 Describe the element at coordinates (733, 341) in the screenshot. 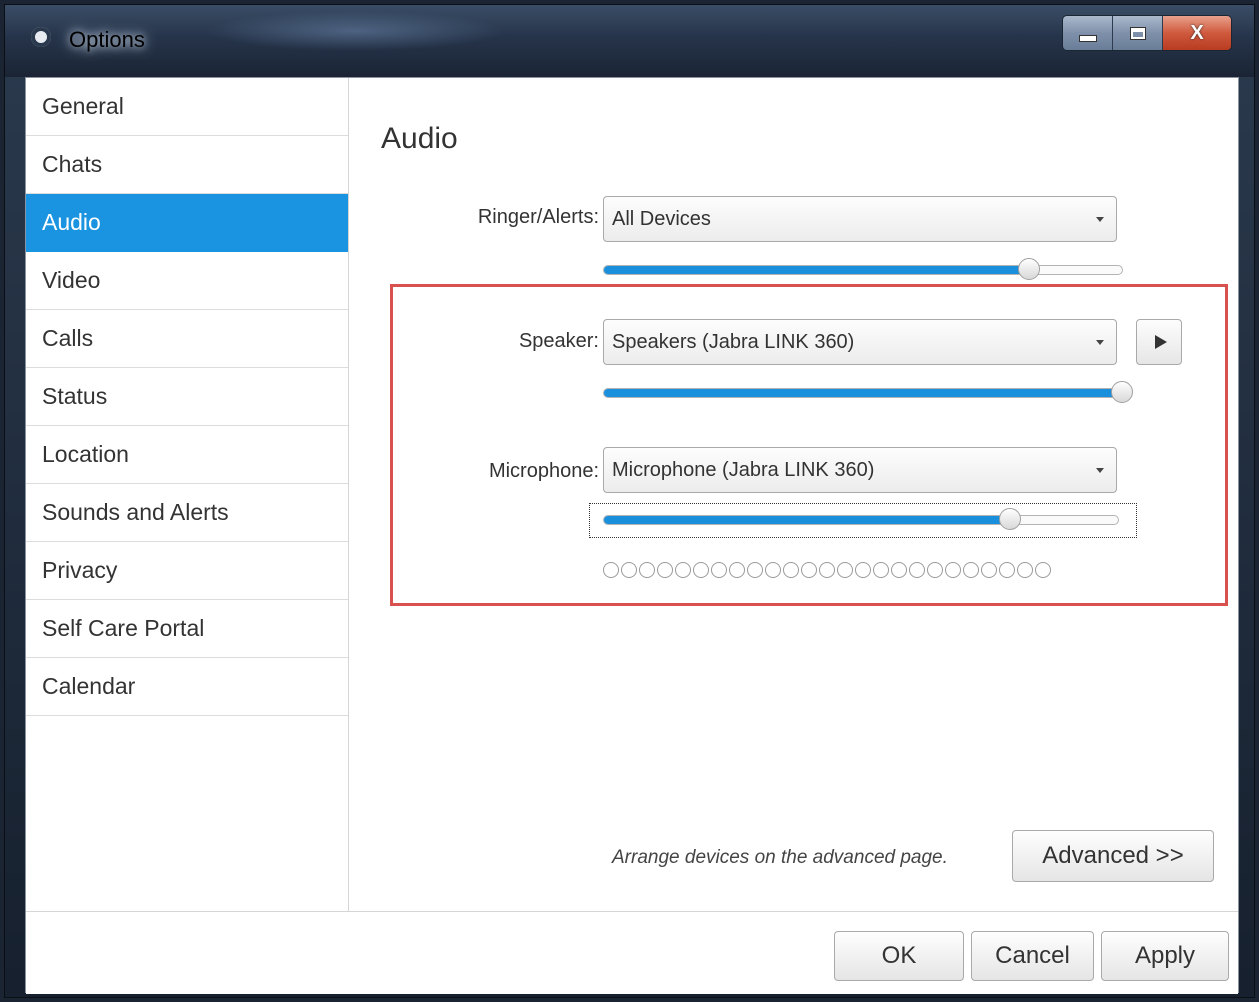

I see `speaker-dropdown-value: Speakers (Jabra LINK 360)` at that location.